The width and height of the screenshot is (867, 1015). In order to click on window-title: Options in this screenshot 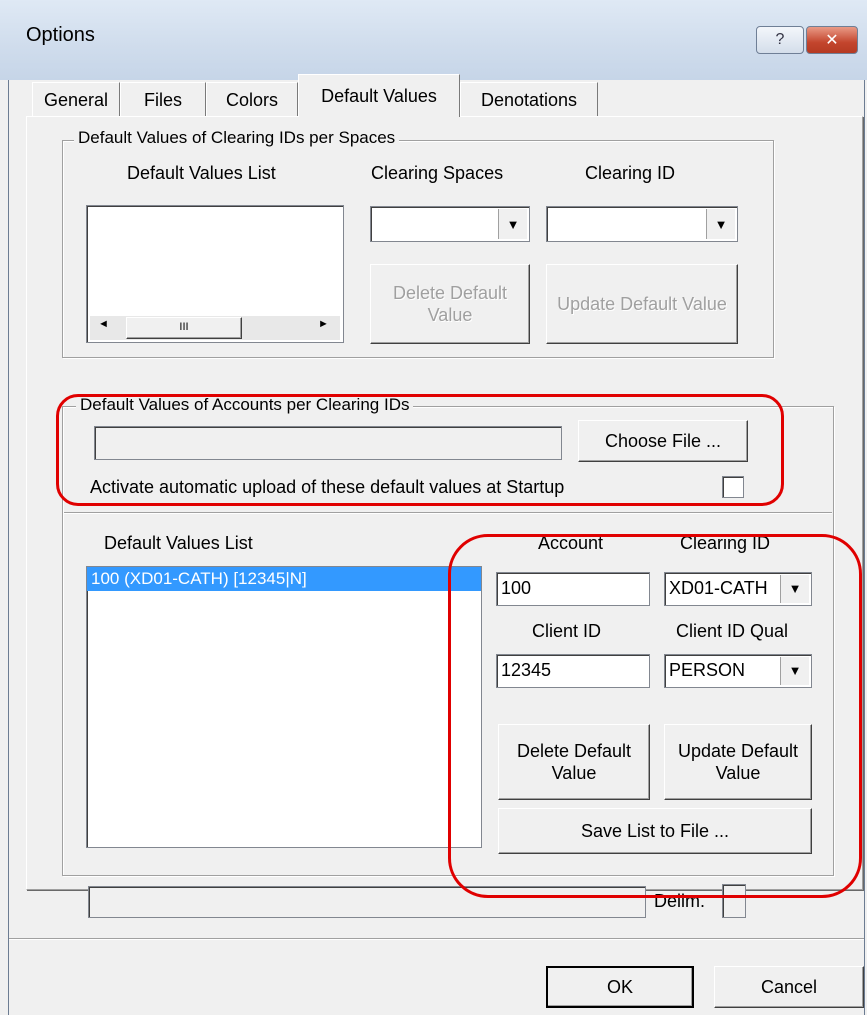, I will do `click(60, 35)`.